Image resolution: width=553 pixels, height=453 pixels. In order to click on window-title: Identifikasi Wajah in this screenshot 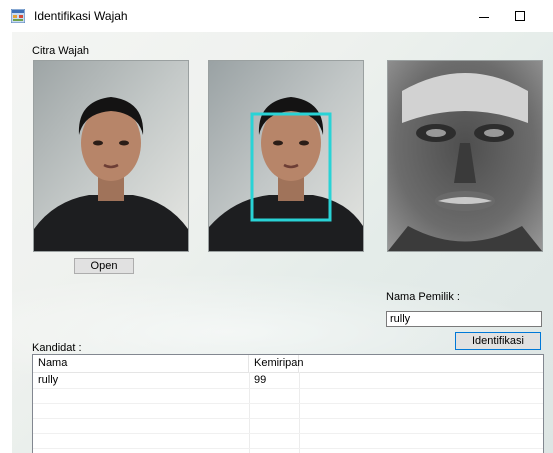, I will do `click(81, 16)`.